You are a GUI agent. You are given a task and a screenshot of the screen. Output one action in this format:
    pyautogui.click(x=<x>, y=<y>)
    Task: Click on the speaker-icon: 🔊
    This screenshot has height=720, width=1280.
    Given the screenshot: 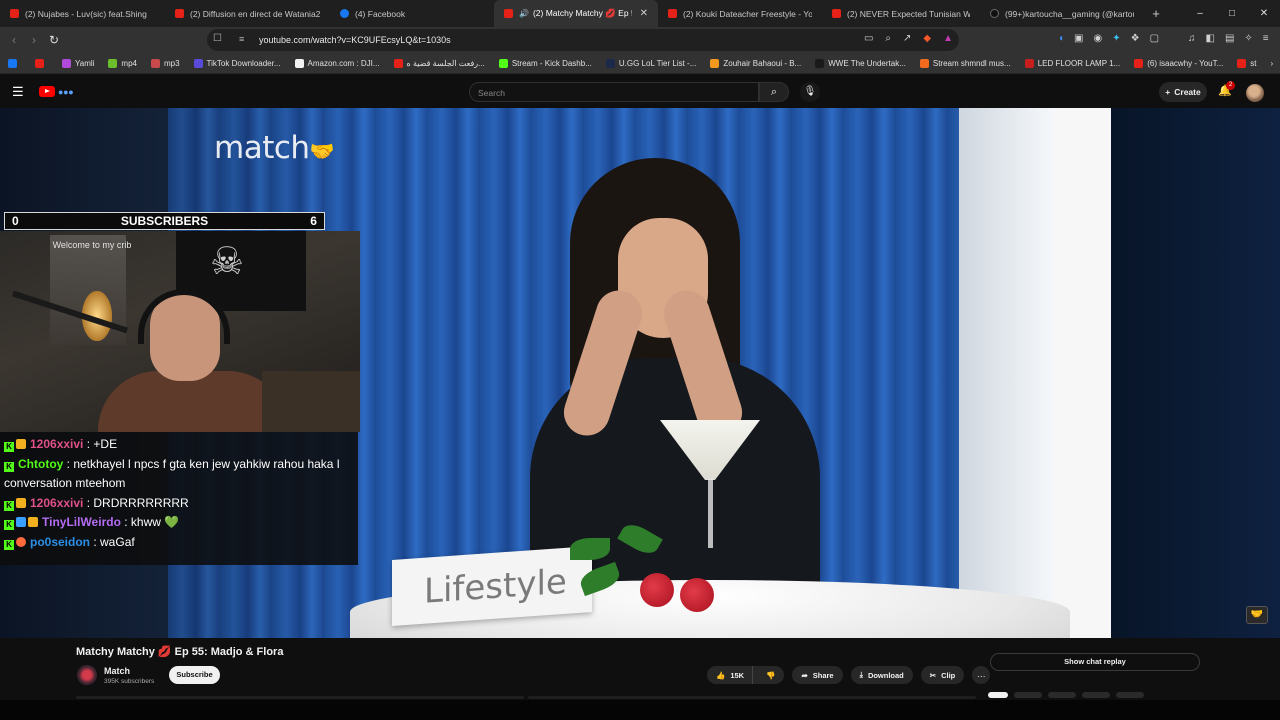 What is the action you would take?
    pyautogui.click(x=524, y=13)
    